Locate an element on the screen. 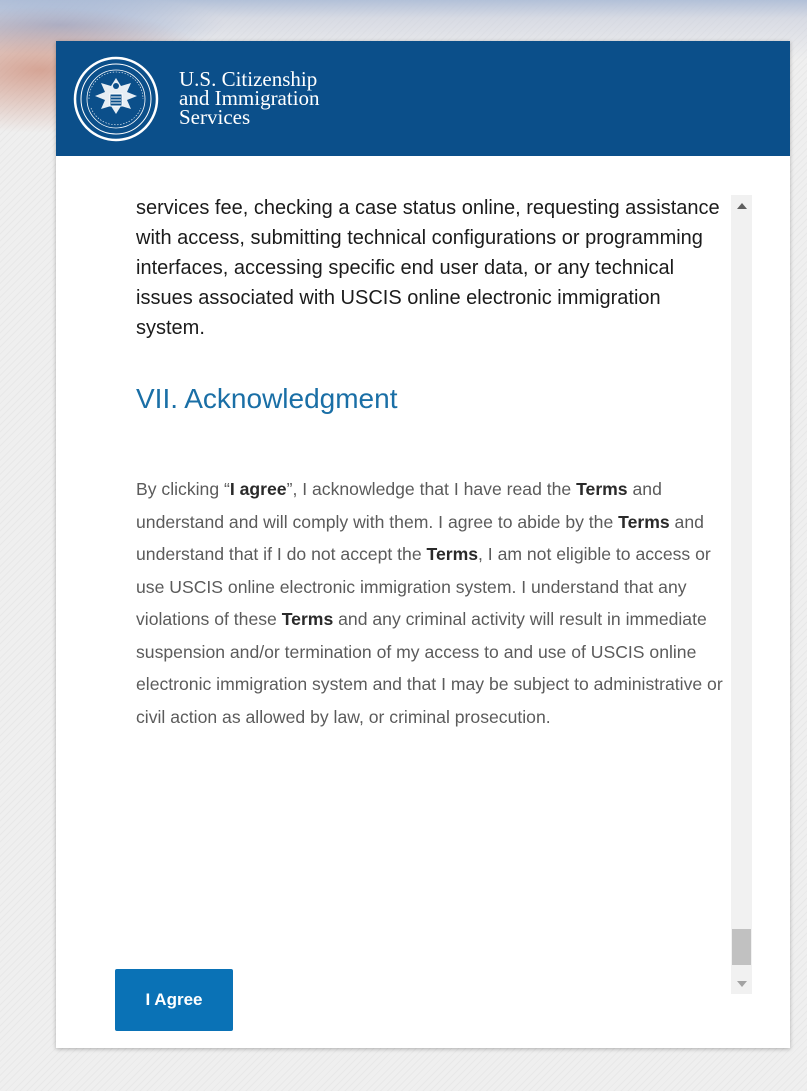 The height and width of the screenshot is (1091, 807). scroll-up-button is located at coordinates (741, 205).